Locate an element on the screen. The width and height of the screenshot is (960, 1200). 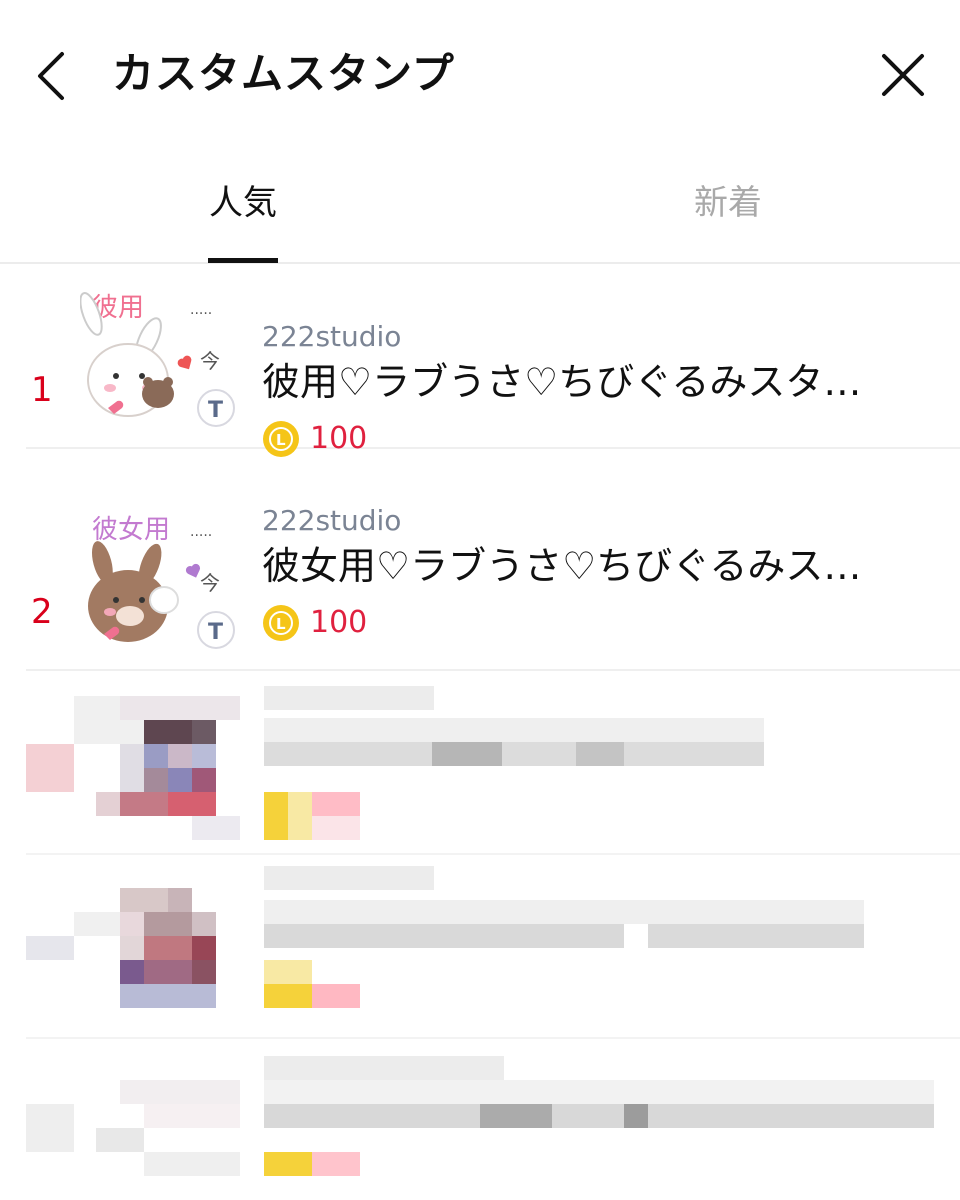
tab-bar: 人気 新着 is located at coordinates (480, 207).